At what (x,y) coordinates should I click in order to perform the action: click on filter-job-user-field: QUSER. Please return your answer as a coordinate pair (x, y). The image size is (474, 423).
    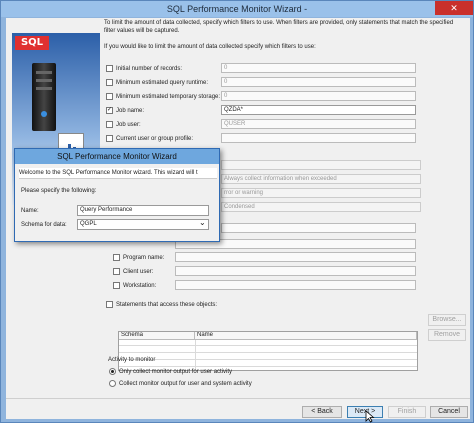
    Looking at the image, I should click on (318, 124).